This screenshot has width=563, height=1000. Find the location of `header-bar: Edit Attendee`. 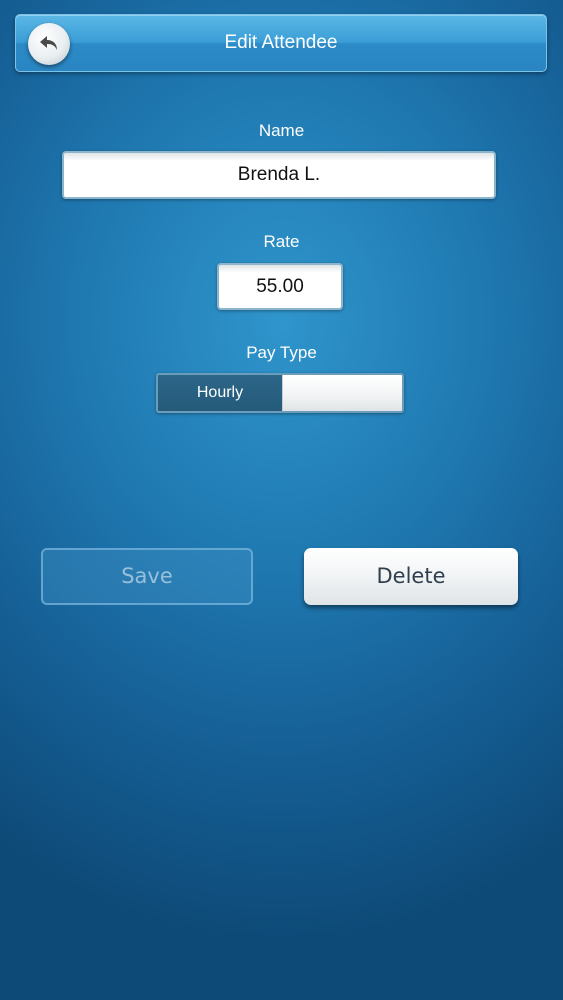

header-bar: Edit Attendee is located at coordinates (281, 43).